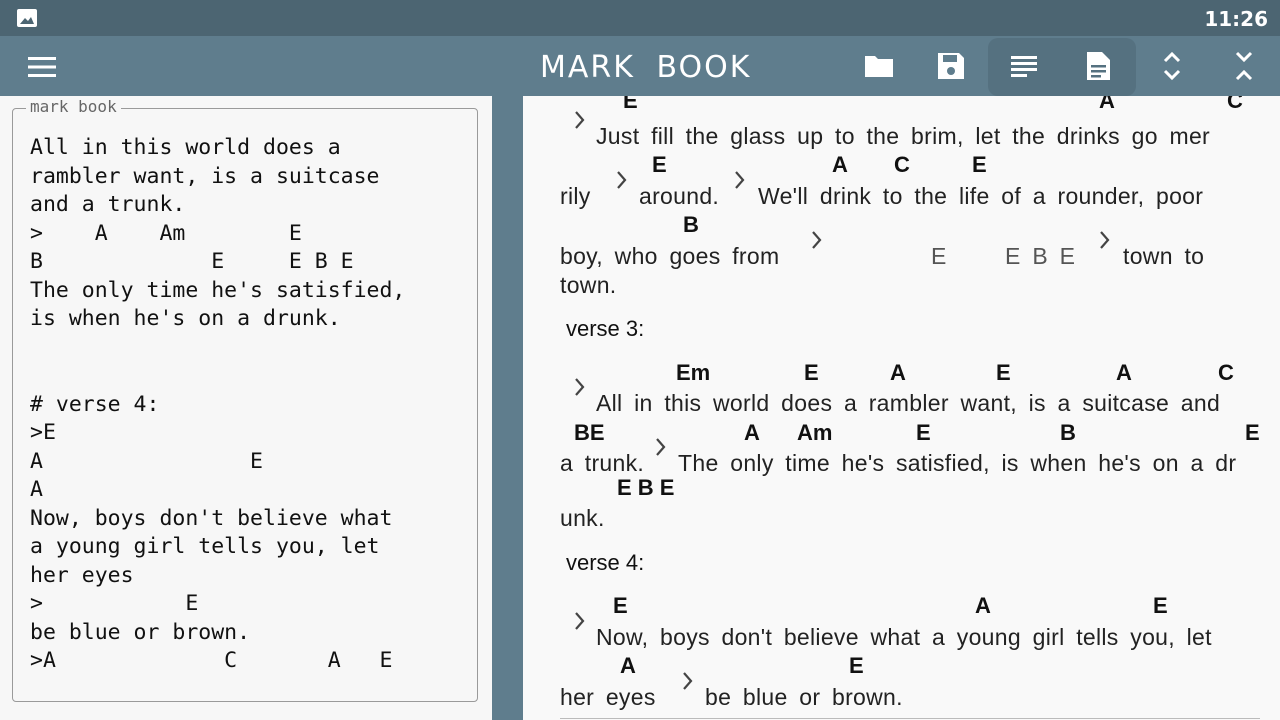 This screenshot has width=1280, height=720. I want to click on open-folder-button, so click(879, 66).